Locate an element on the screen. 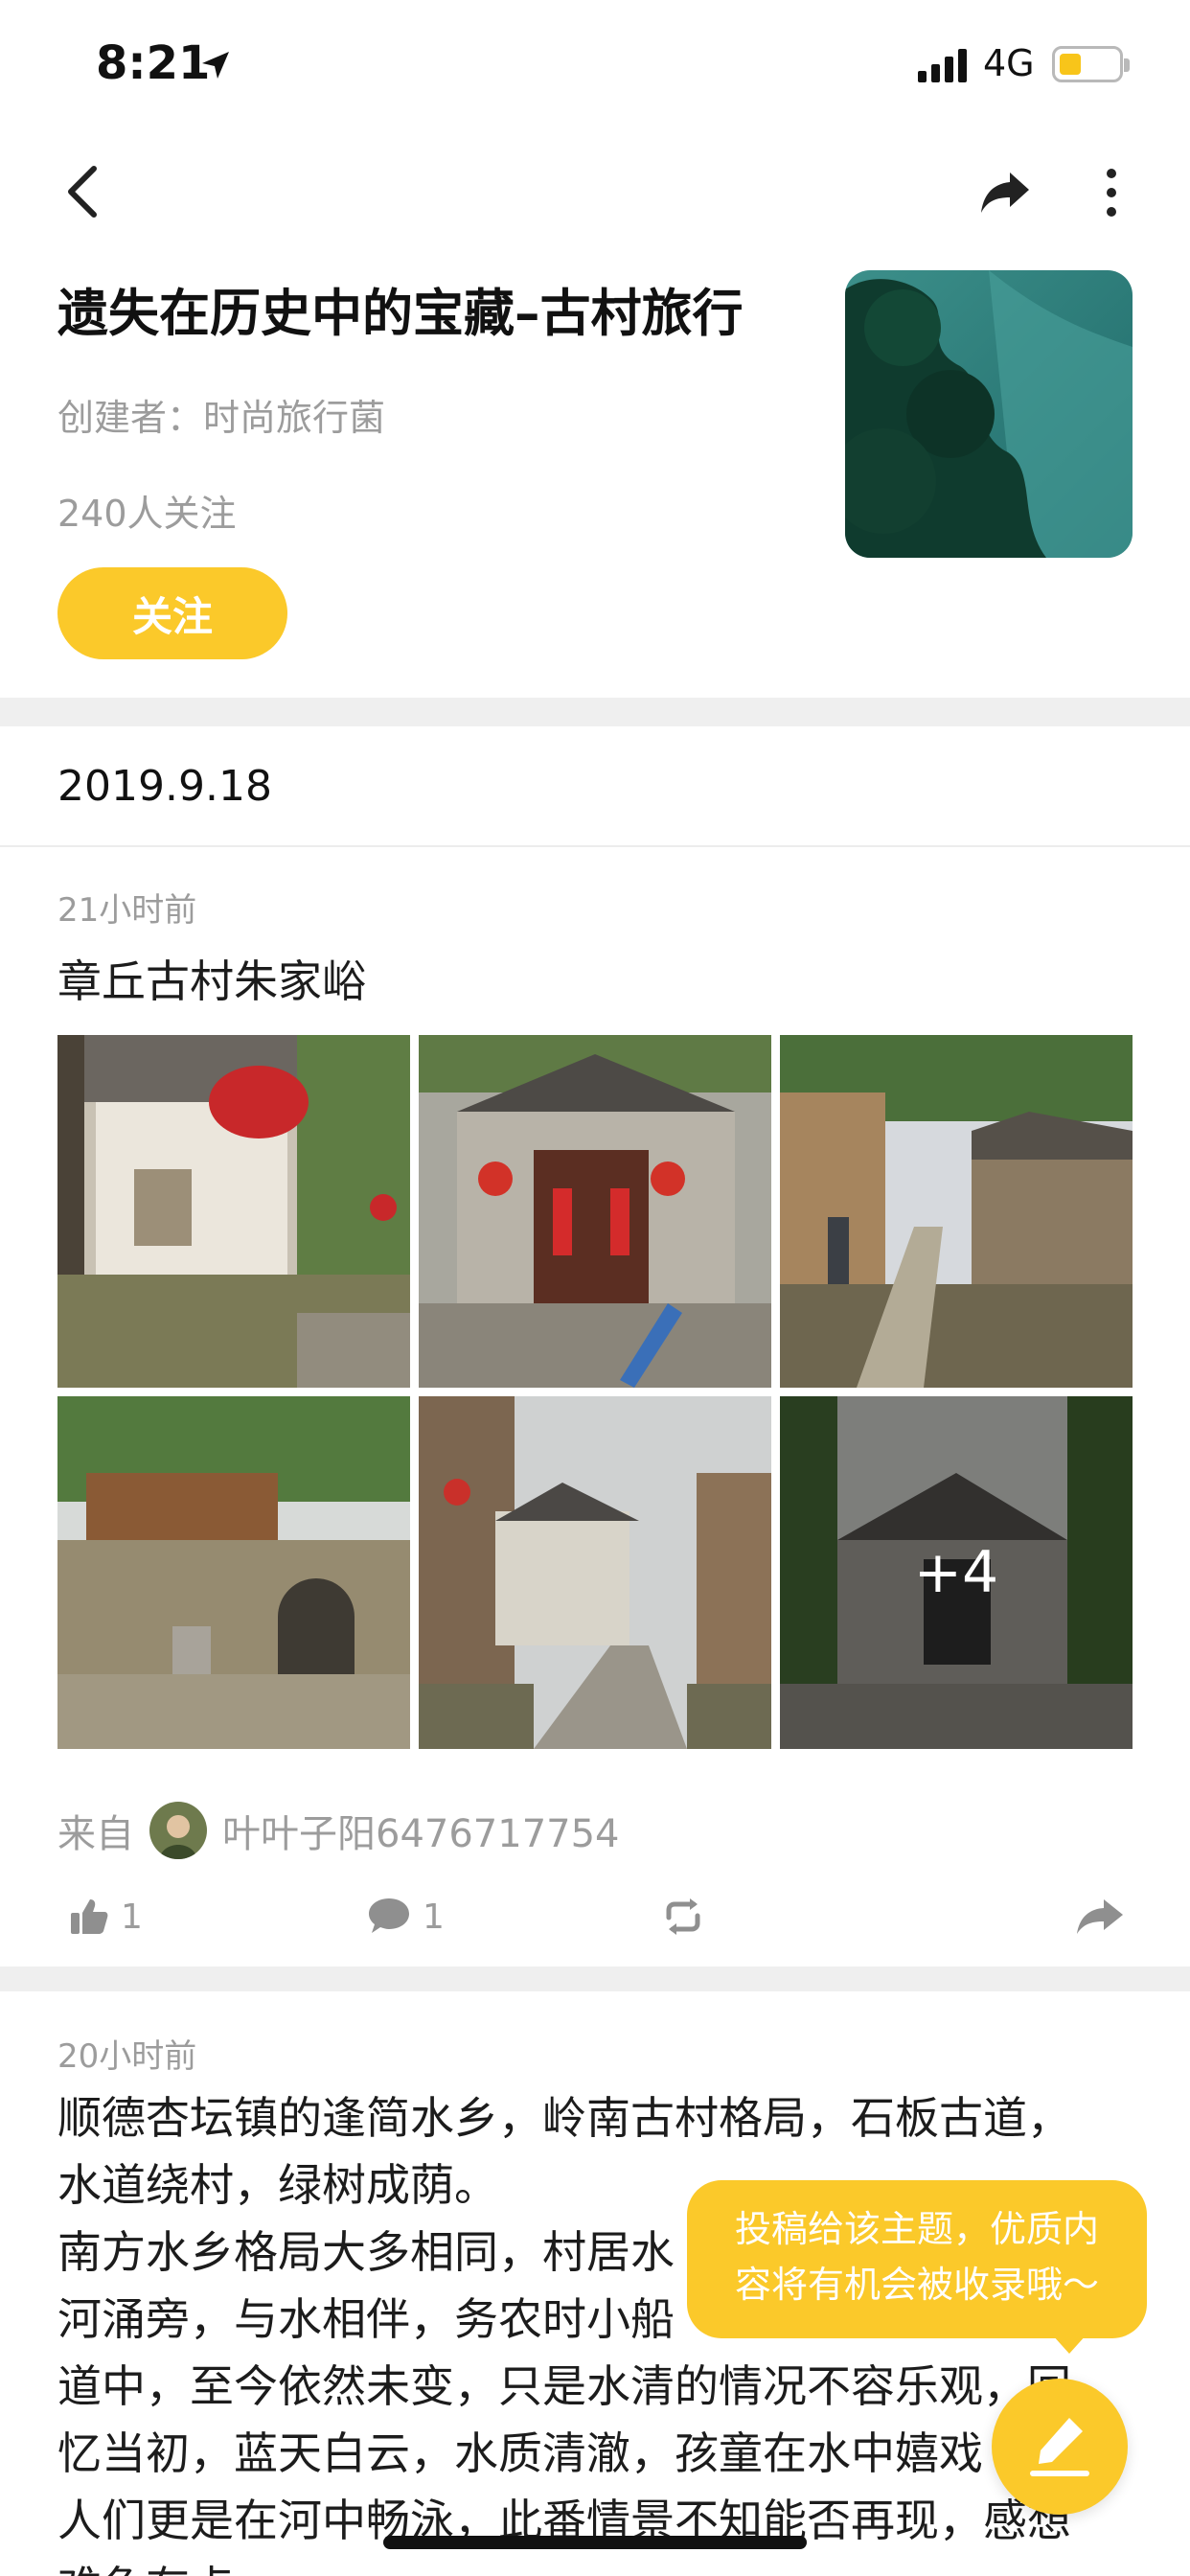 The width and height of the screenshot is (1190, 2576). more-vertical-icon is located at coordinates (1111, 193).